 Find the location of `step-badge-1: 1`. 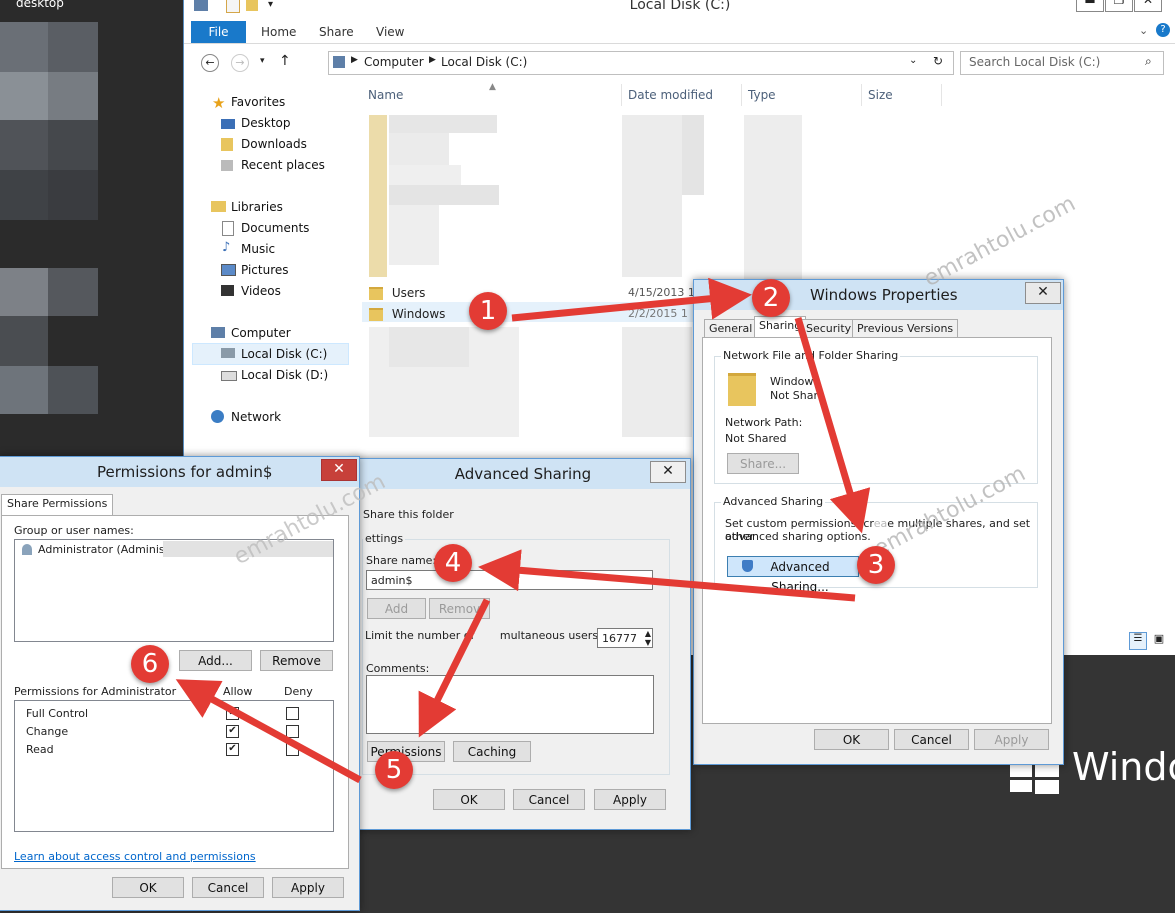

step-badge-1: 1 is located at coordinates (488, 311).